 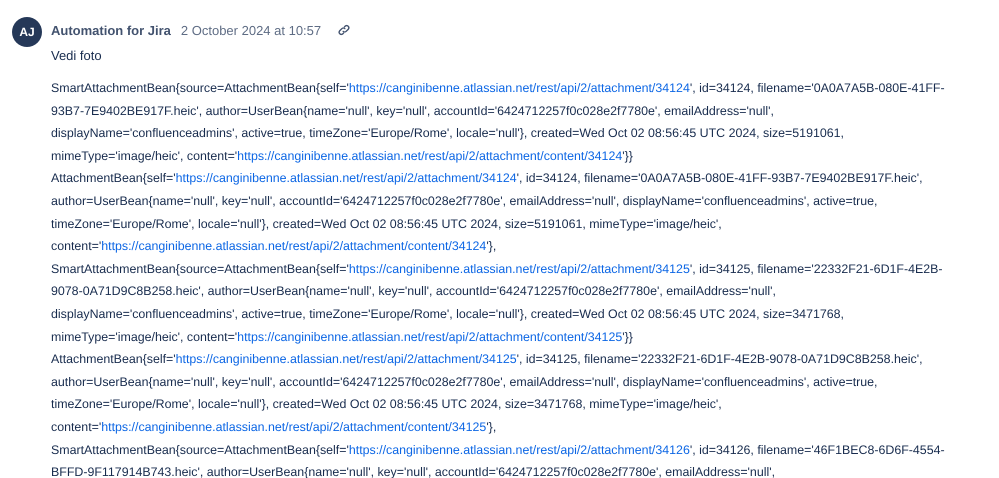 What do you see at coordinates (386, 224) in the screenshot?
I see `log-line: timeZone='Europe/Rome', locale='null'}, created=Wed Oct 02 08:56:45 UTC 2024, size=5191061, mimeType='image/heic',` at bounding box center [386, 224].